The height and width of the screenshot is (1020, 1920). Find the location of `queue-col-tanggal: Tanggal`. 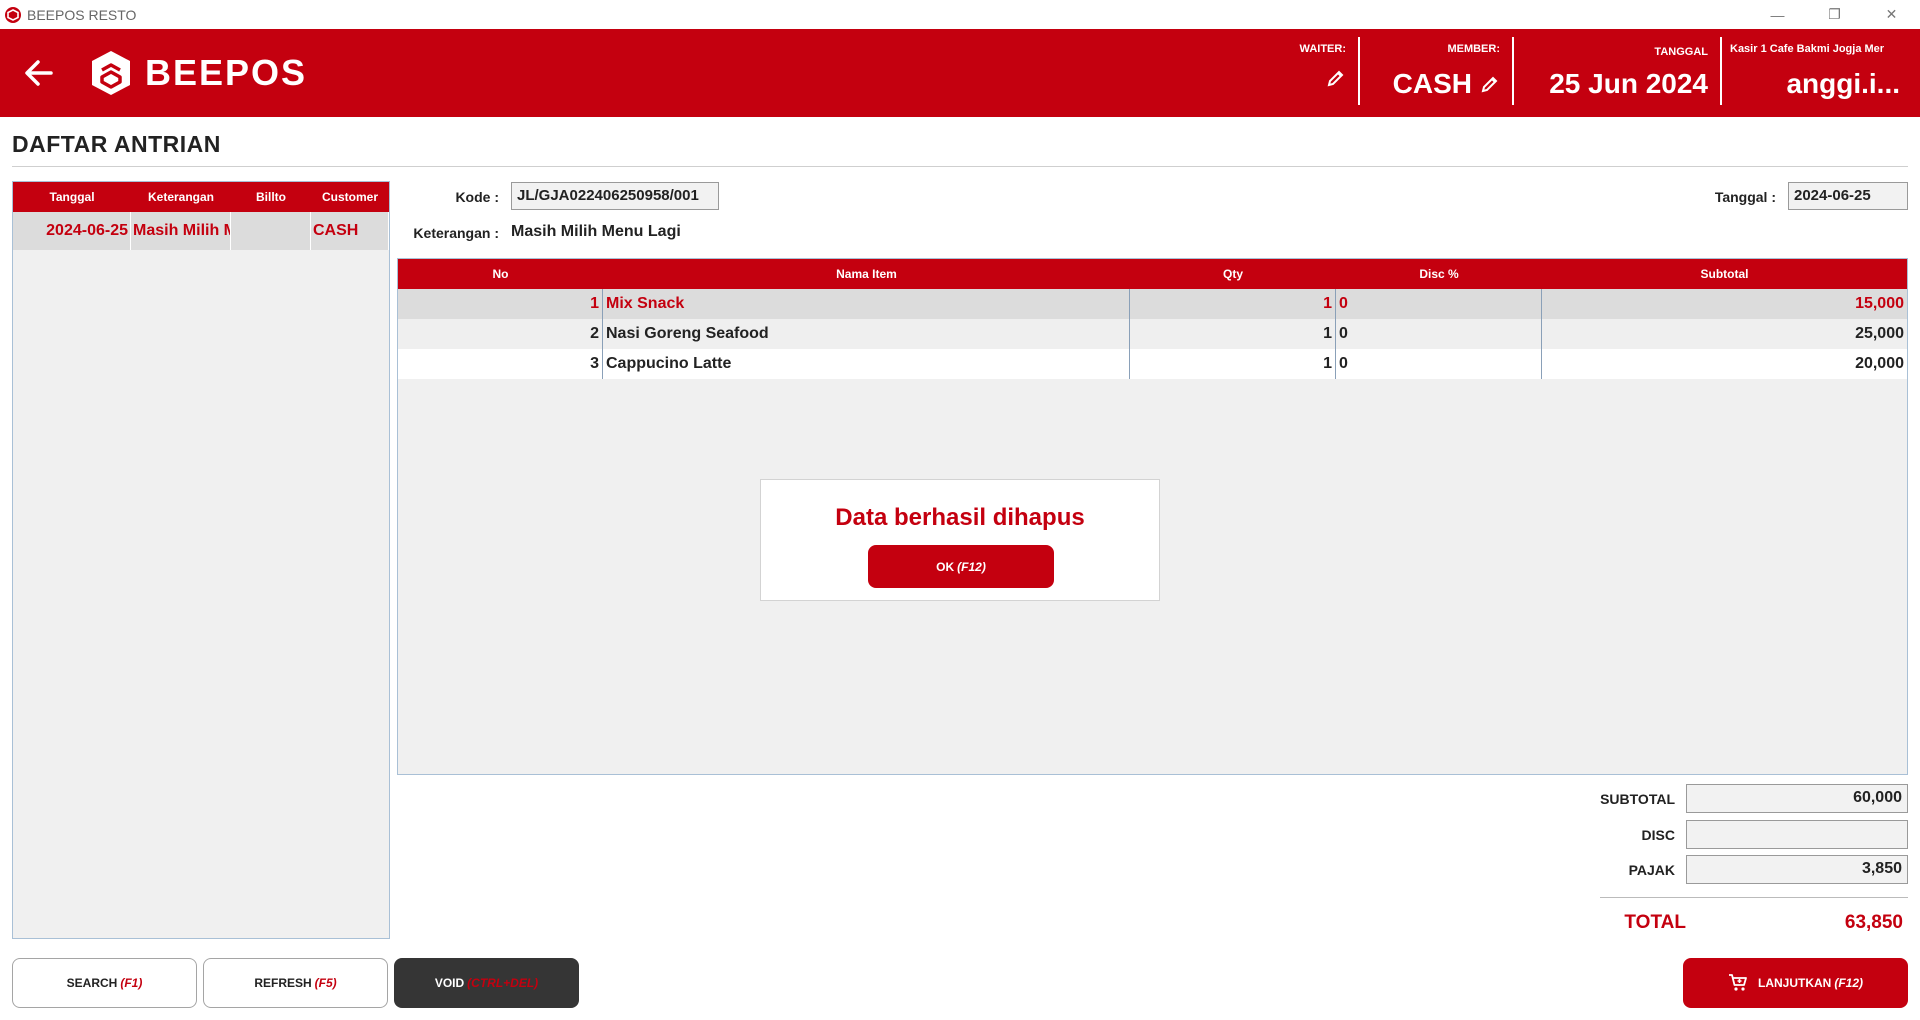

queue-col-tanggal: Tanggal is located at coordinates (72, 197).